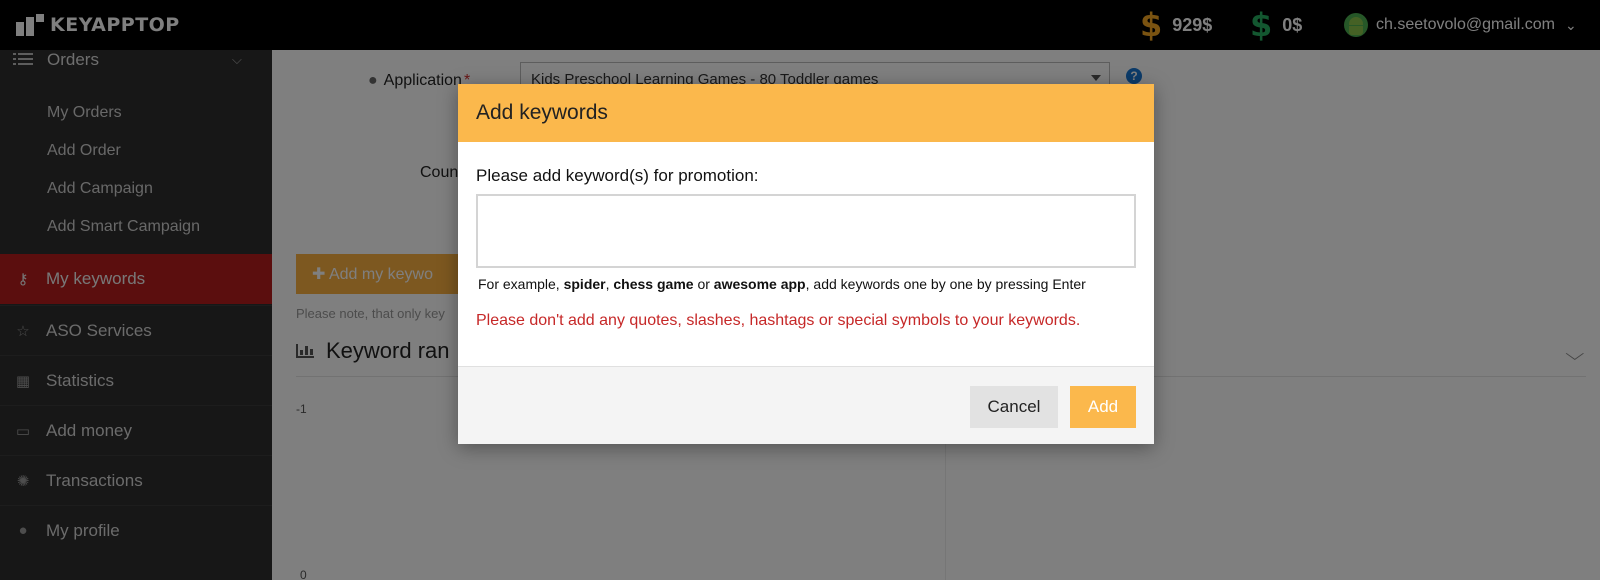 The width and height of the screenshot is (1600, 580). Describe the element at coordinates (617, 175) in the screenshot. I see `keywords-prompt: Please add keyword(s) for promotion:` at that location.